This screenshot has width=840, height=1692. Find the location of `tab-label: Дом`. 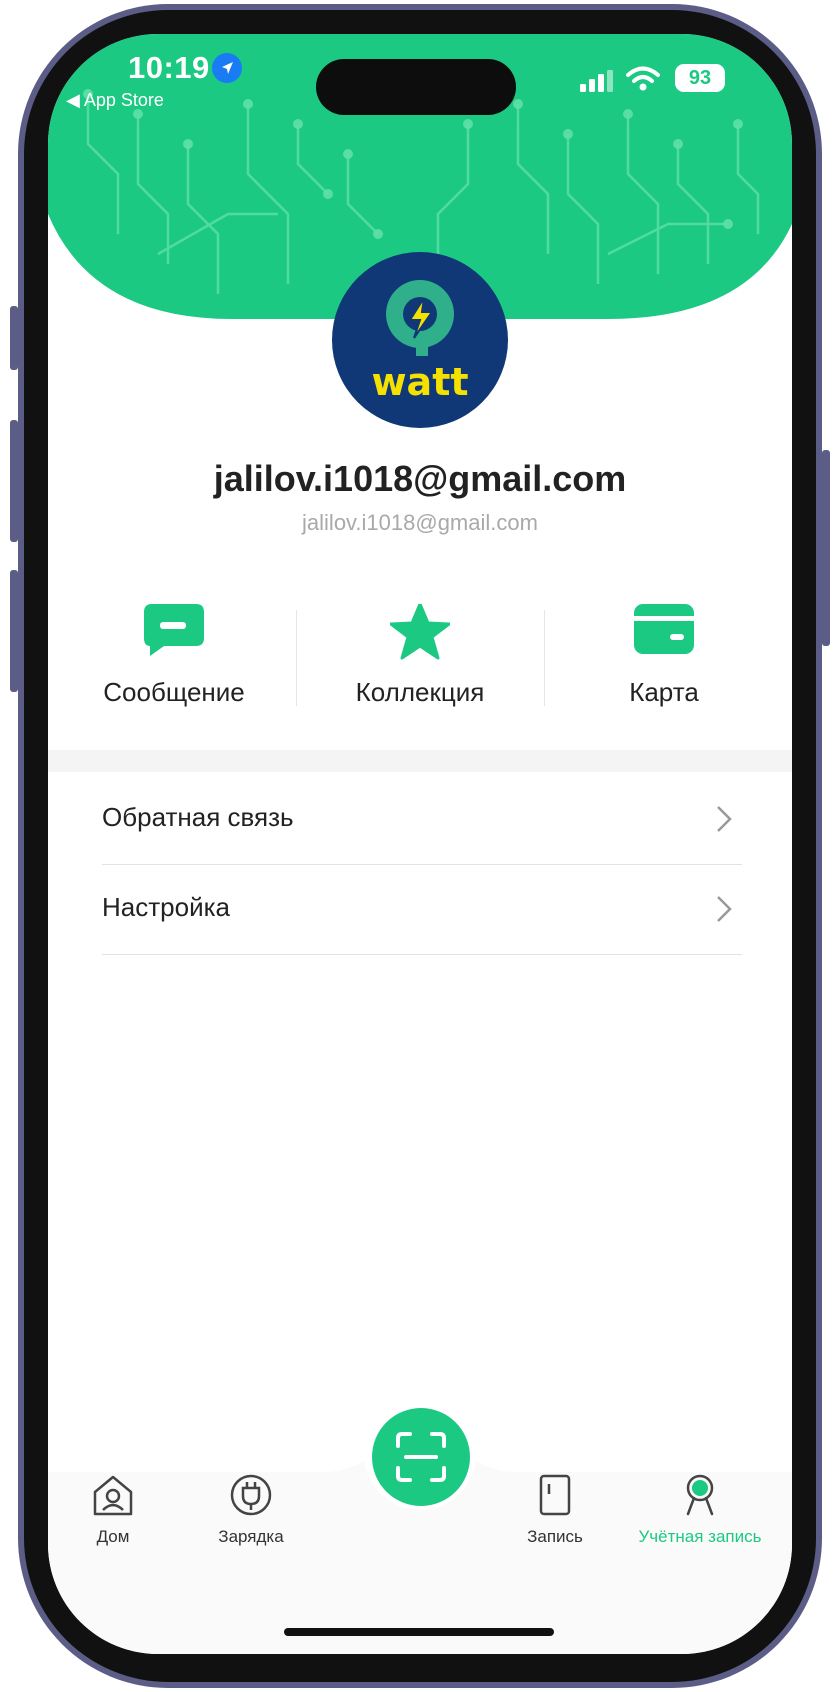

tab-label: Дом is located at coordinates (113, 1536).